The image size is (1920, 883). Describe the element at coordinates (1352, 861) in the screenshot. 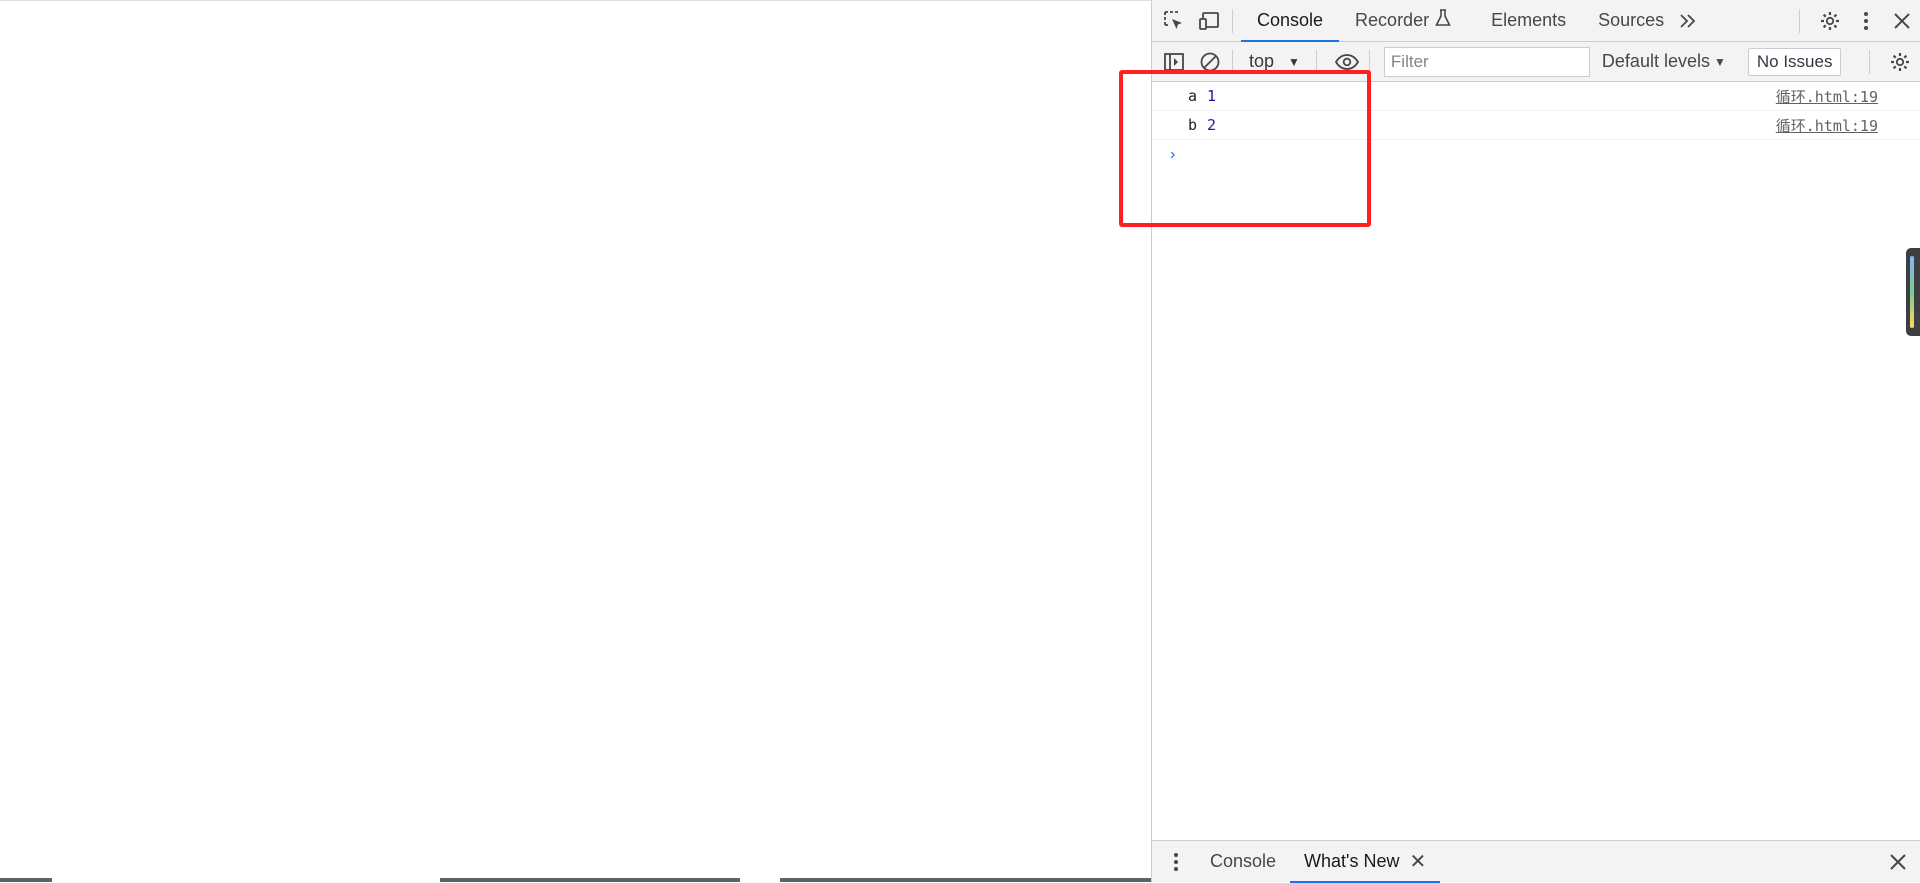

I see `drawer-tab-label: What's New` at that location.